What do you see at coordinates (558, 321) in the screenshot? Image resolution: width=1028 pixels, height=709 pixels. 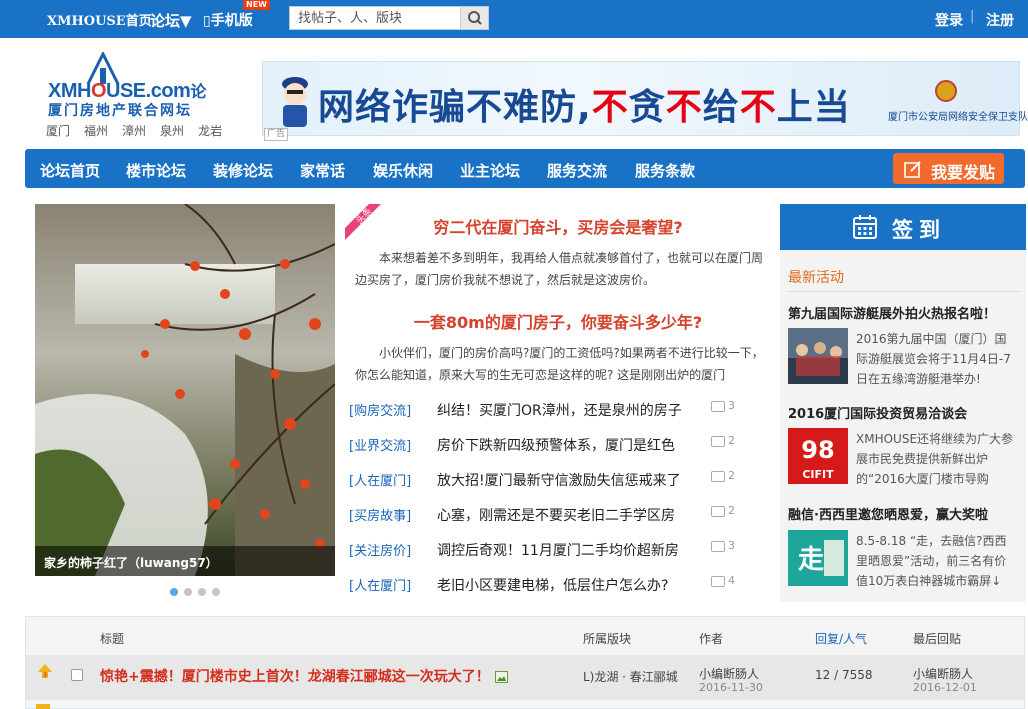 I see `headline-title-2: 一套80m的厦门房子，你要奋斗多少年?` at bounding box center [558, 321].